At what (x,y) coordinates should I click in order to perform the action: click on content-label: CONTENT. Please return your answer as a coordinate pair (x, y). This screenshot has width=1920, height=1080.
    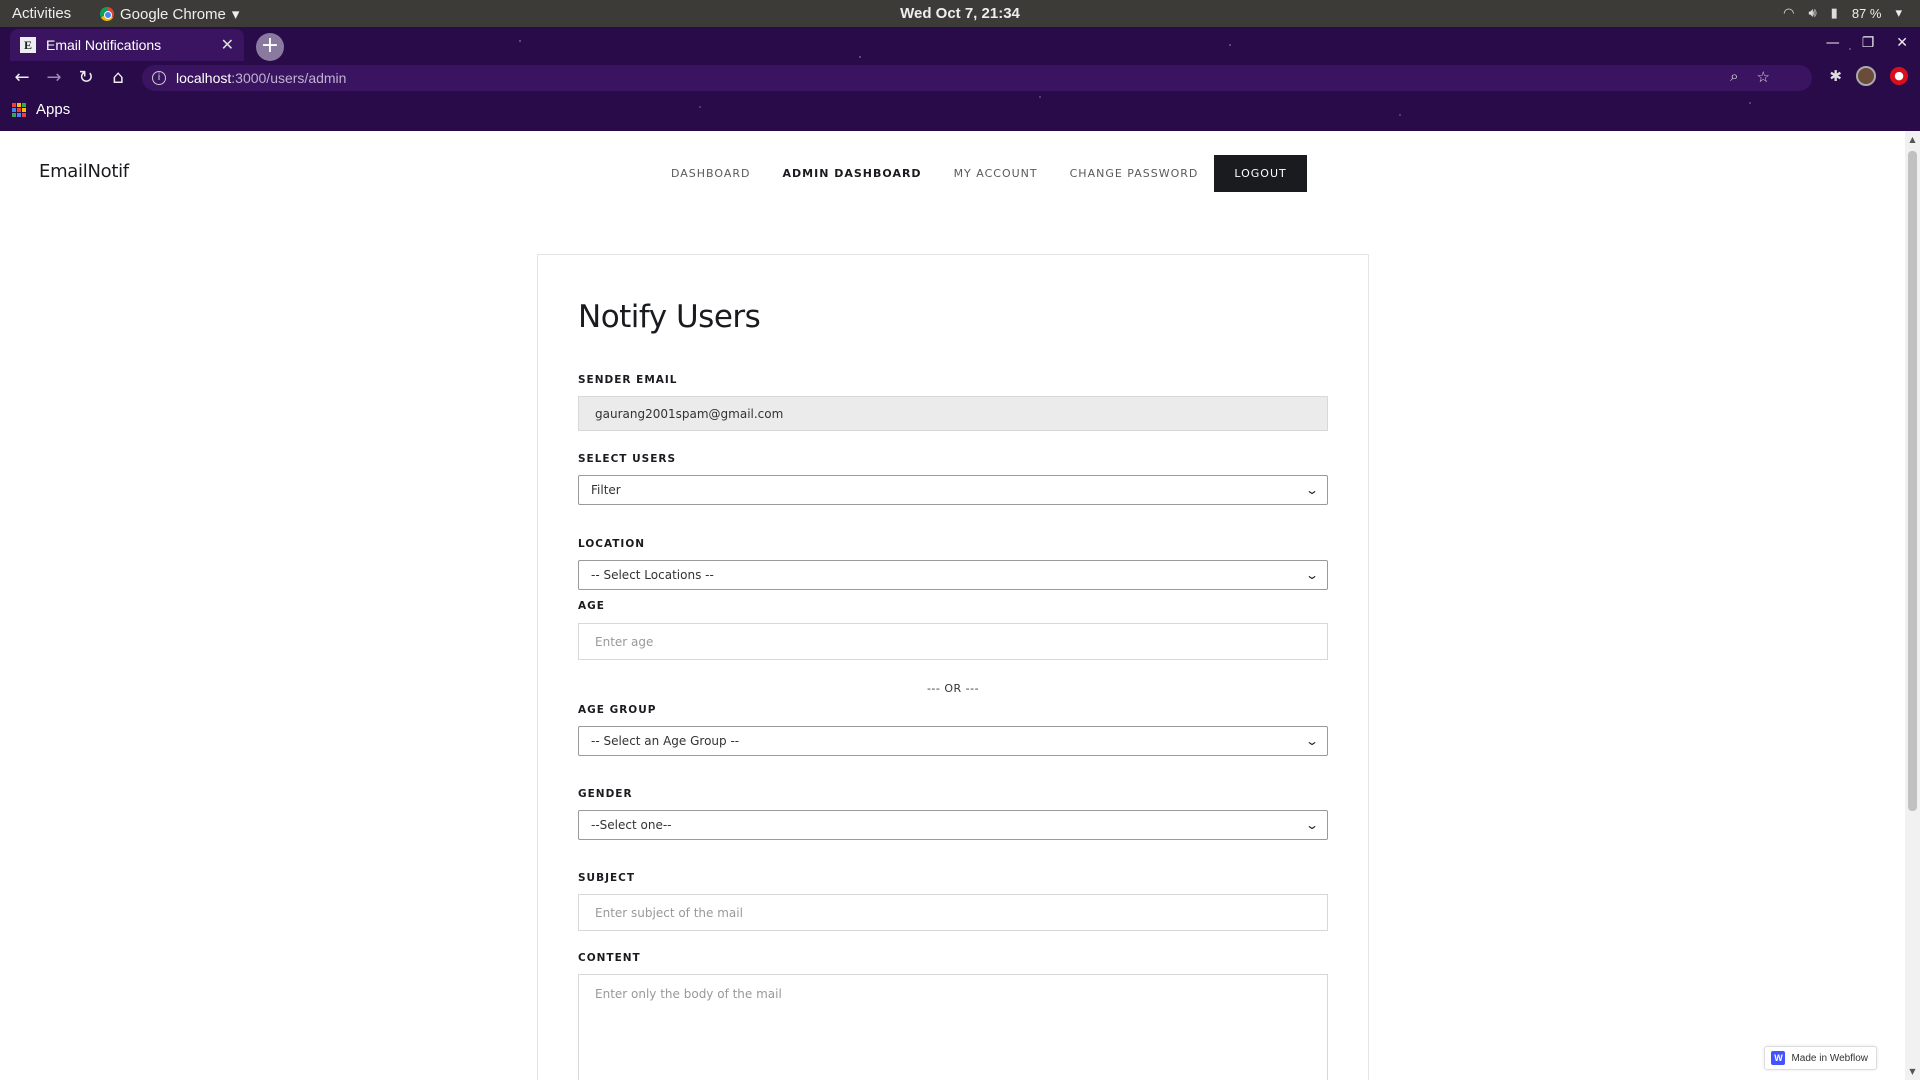
    Looking at the image, I should click on (609, 958).